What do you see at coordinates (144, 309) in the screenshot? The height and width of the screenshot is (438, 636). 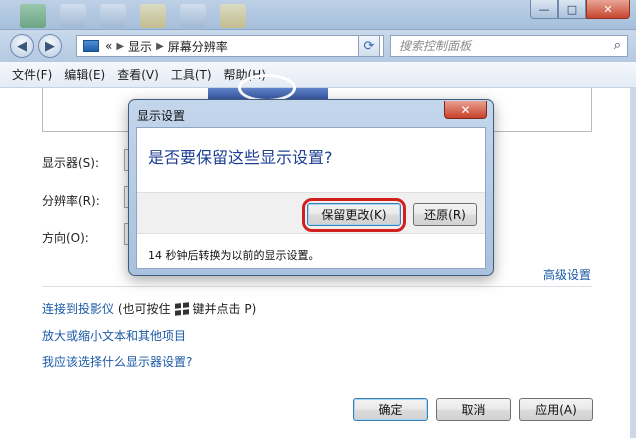 I see `projector-hint-text: (也可按住` at bounding box center [144, 309].